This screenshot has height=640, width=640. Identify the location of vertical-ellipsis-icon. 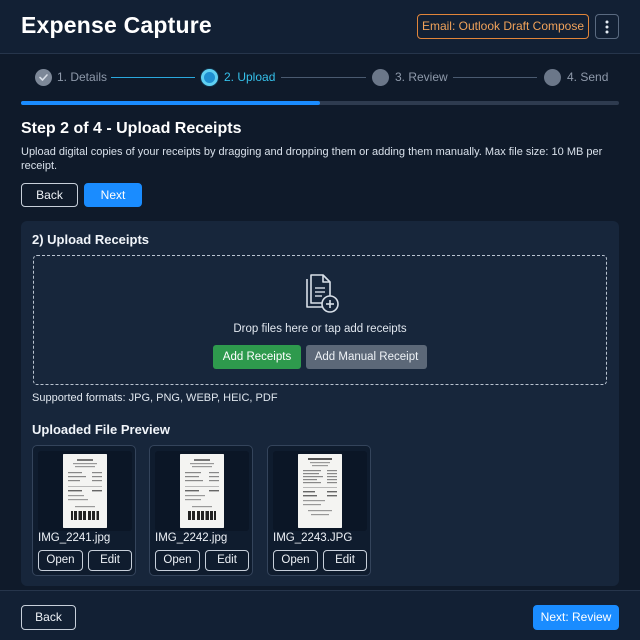
(607, 27).